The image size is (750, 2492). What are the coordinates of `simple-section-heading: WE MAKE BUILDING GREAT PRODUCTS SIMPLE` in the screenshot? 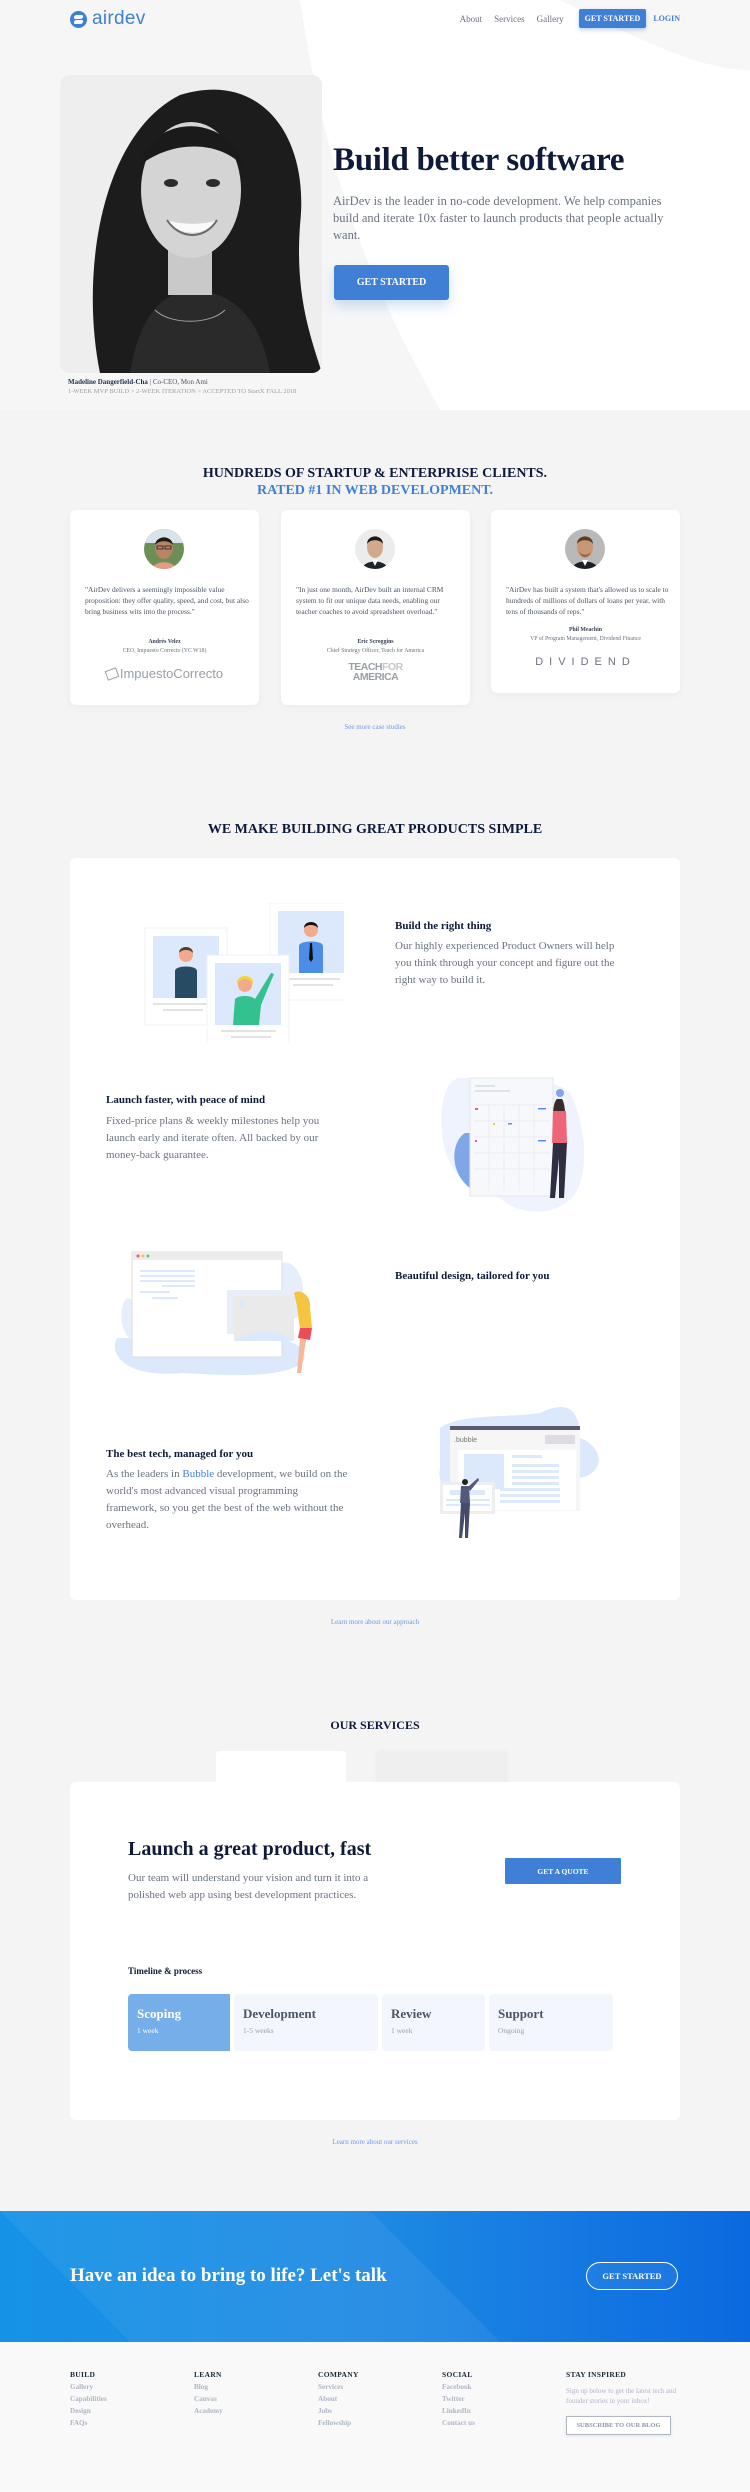 It's located at (375, 829).